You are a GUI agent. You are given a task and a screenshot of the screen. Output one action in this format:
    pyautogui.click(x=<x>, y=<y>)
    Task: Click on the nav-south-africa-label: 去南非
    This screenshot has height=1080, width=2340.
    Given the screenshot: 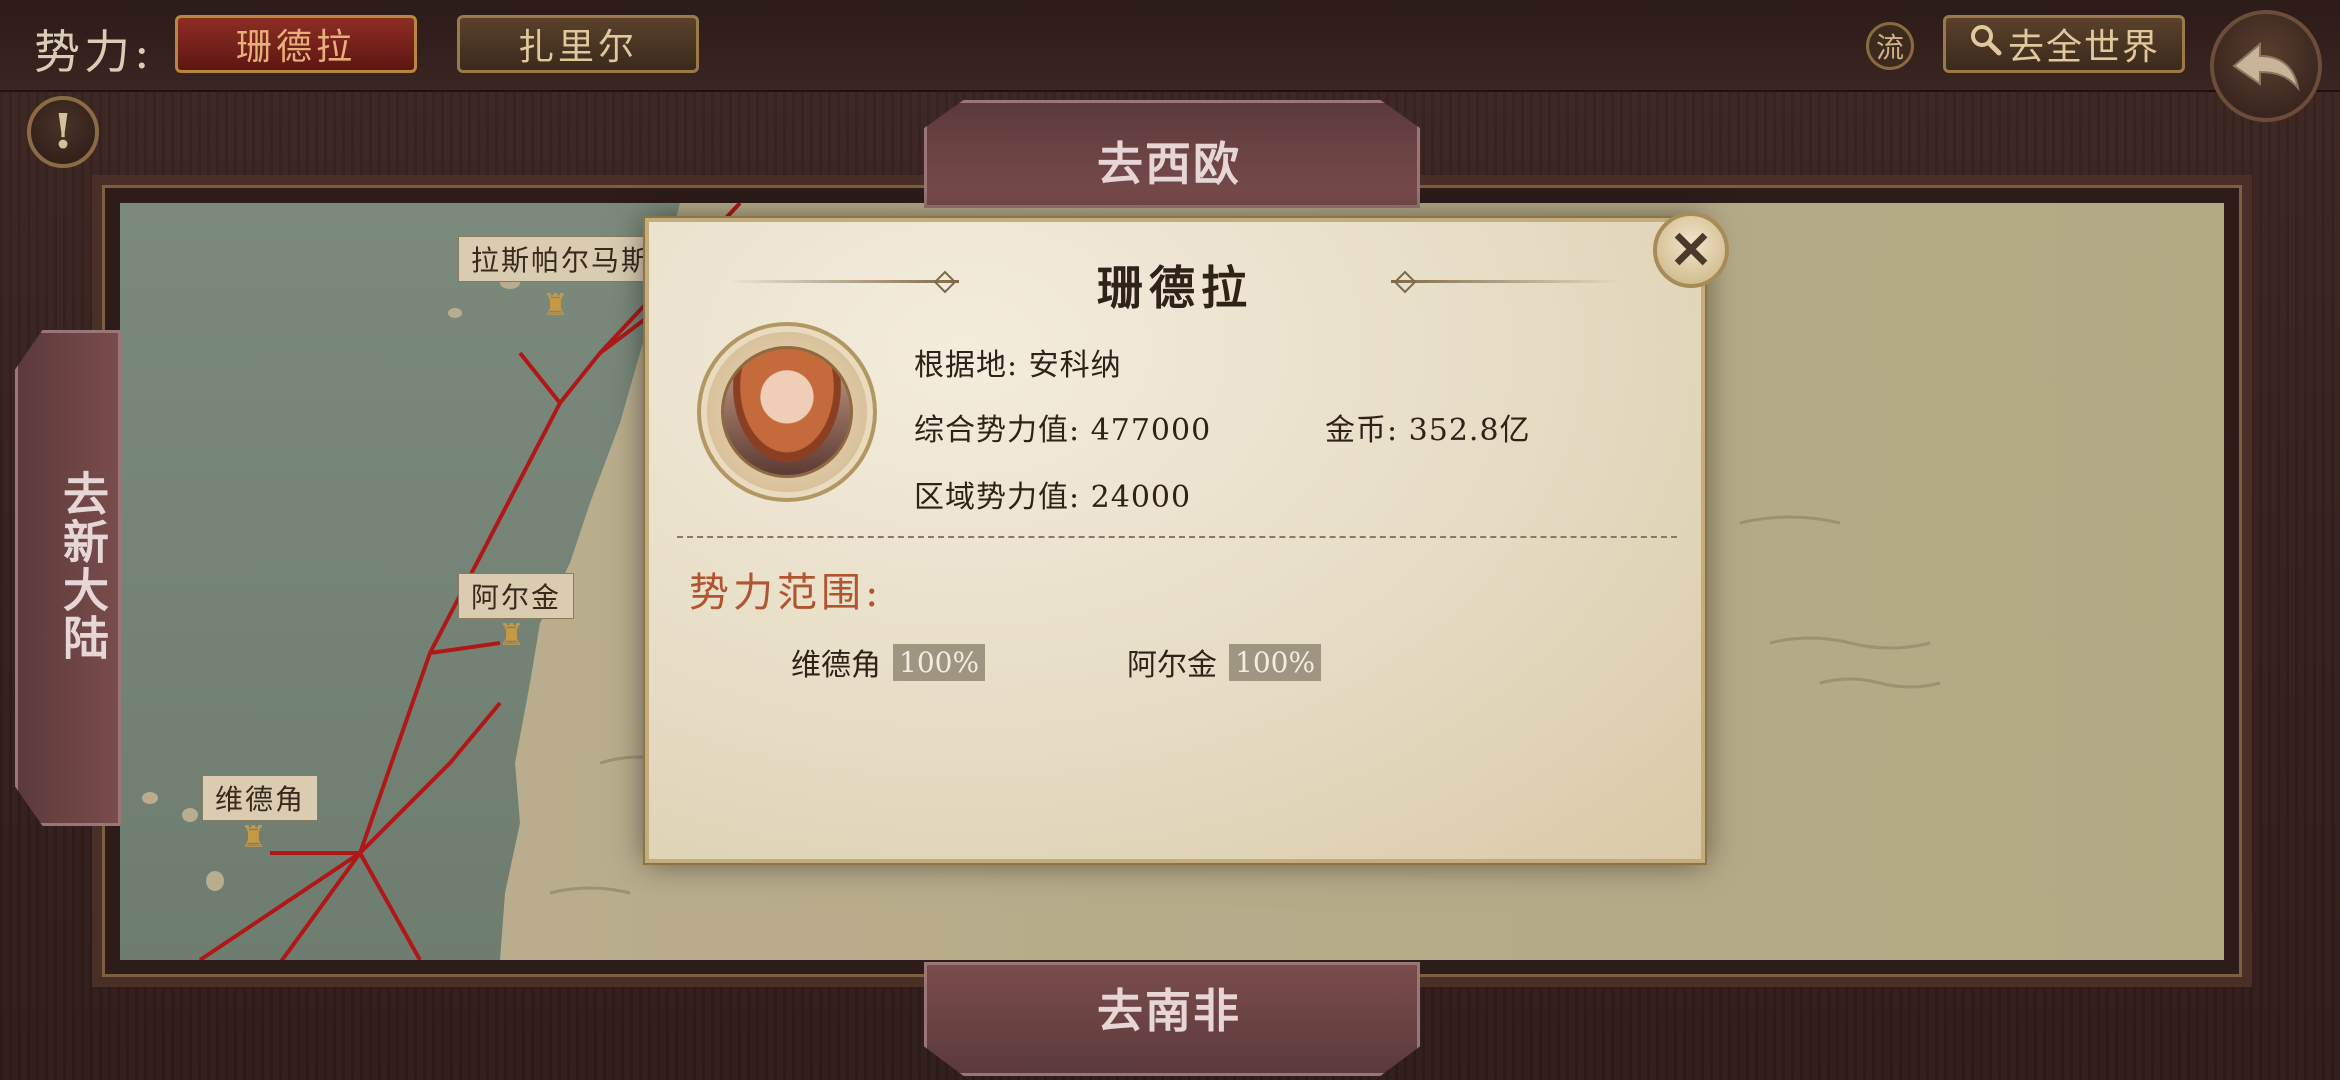 What is the action you would take?
    pyautogui.click(x=1169, y=1011)
    